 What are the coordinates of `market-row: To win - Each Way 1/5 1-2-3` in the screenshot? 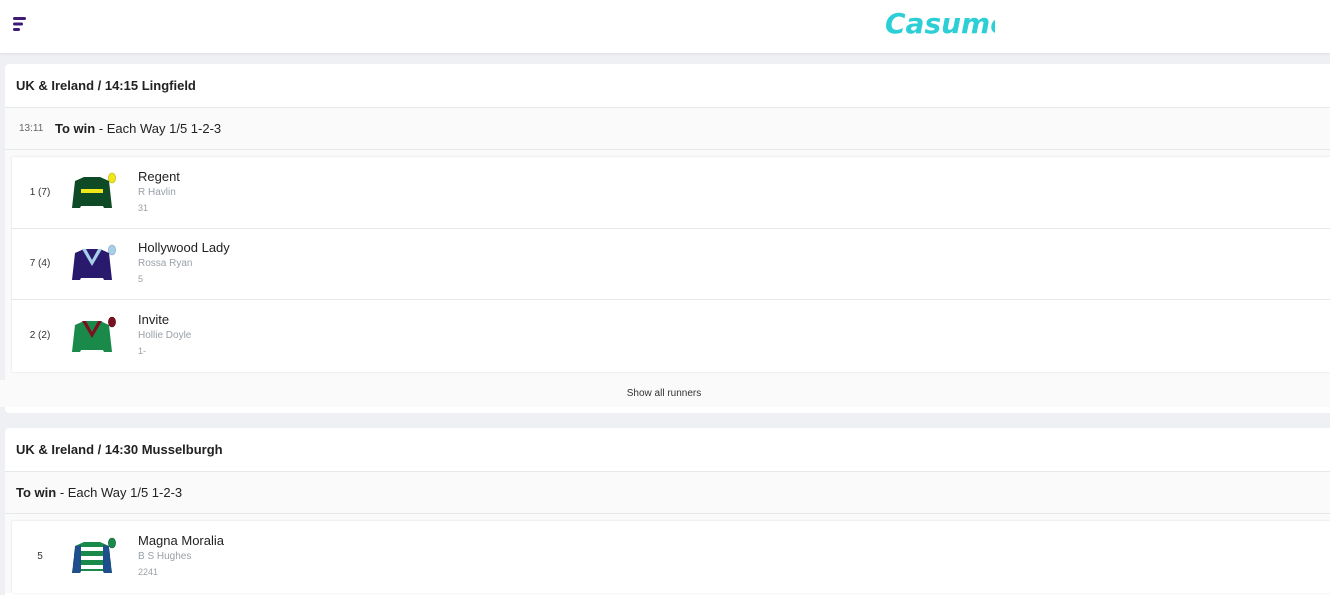 It's located at (667, 493).